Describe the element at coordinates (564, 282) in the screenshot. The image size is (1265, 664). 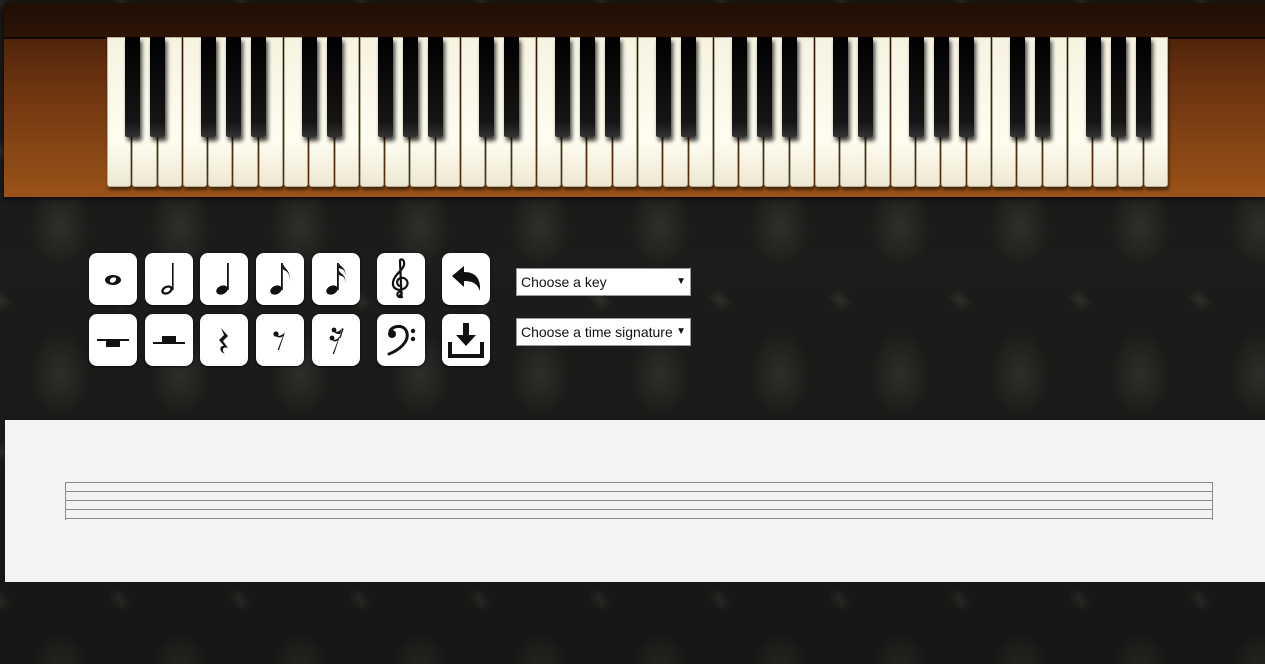
I see `key-select-label: Choose a key` at that location.